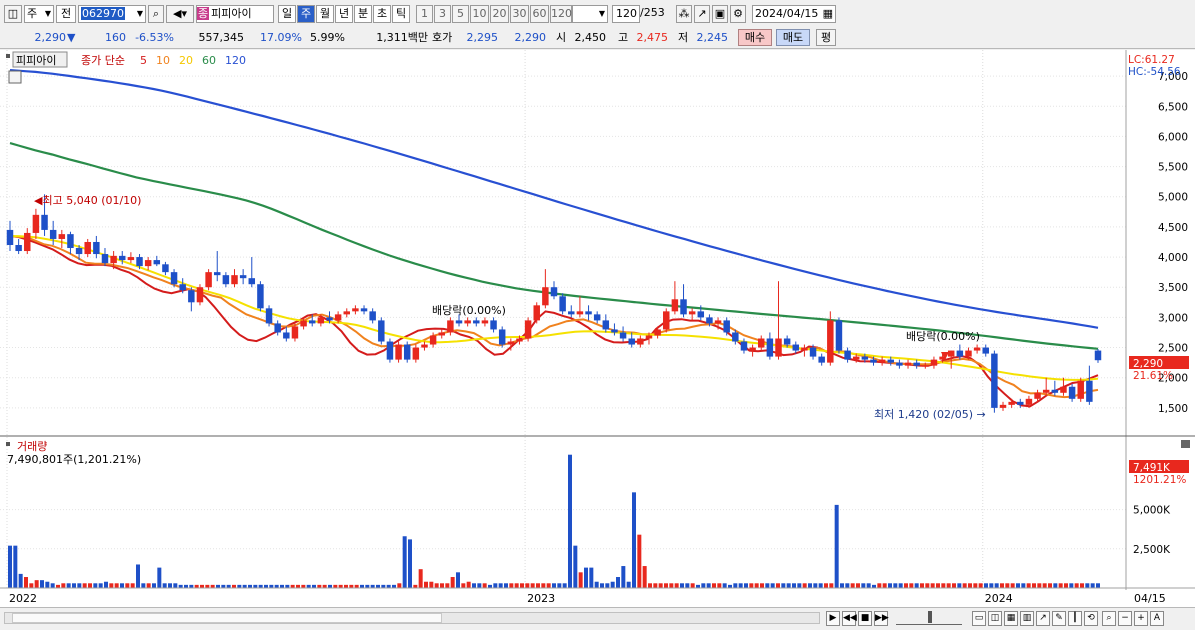 This screenshot has height=630, width=1195. What do you see at coordinates (684, 14) in the screenshot?
I see `link-icon: ⁂` at bounding box center [684, 14].